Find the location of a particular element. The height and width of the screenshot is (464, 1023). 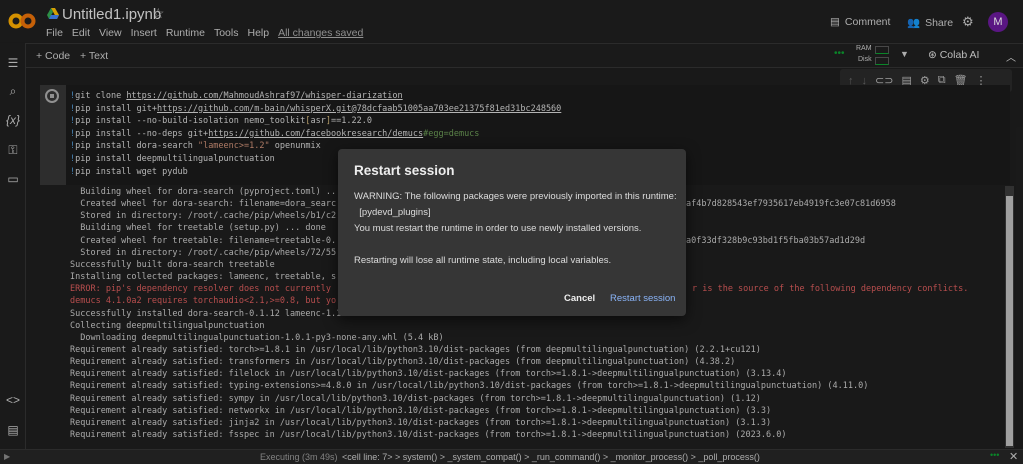

dialog-title: Restart session is located at coordinates (404, 170).